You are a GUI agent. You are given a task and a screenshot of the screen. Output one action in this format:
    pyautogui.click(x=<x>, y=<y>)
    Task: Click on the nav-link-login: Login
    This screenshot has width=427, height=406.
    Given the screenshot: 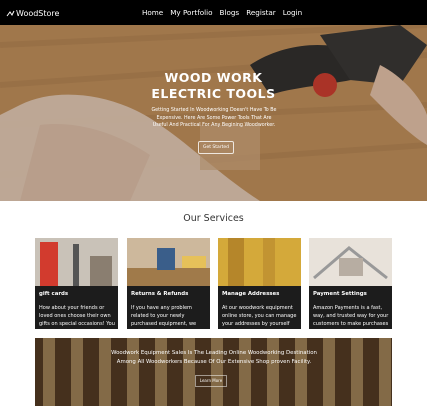 What is the action you would take?
    pyautogui.click(x=293, y=13)
    